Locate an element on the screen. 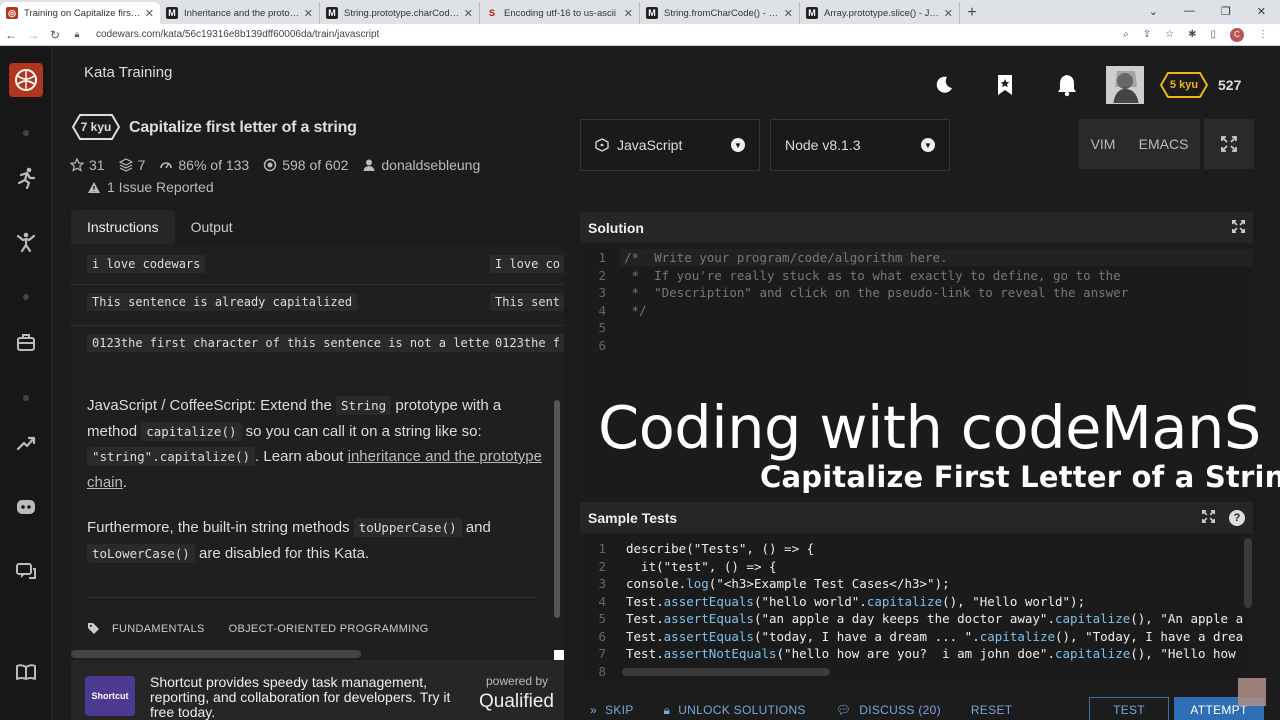 The height and width of the screenshot is (720, 1280). stackoverflow-icon: S is located at coordinates (491, 13).